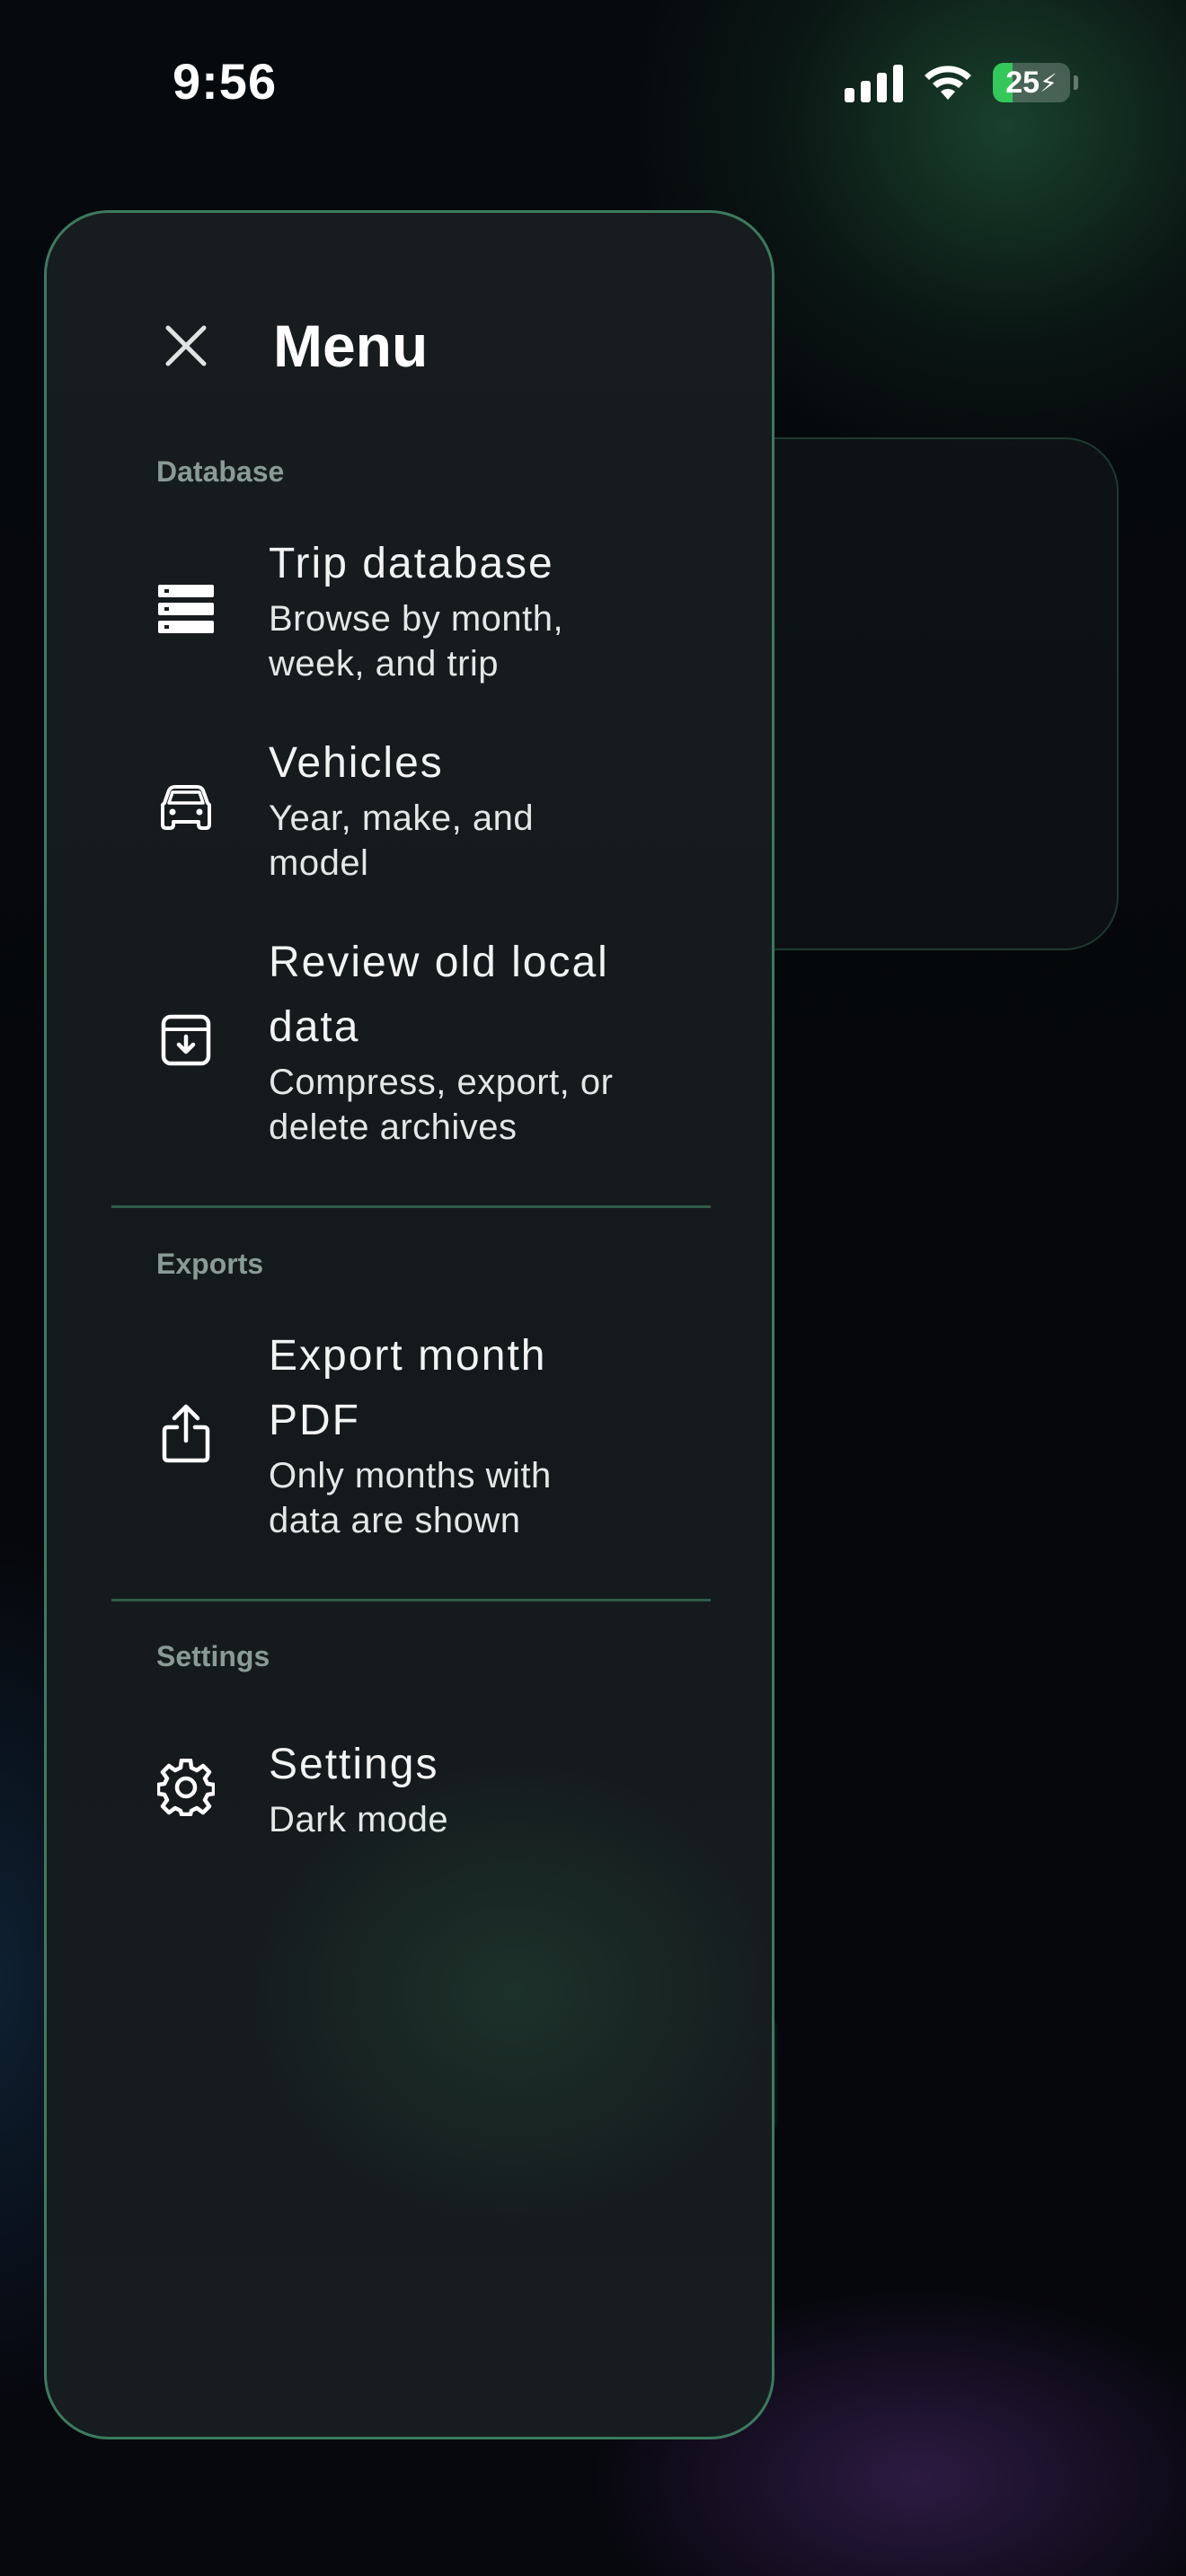  I want to click on menu-item-subtitle: data are shown, so click(395, 1520).